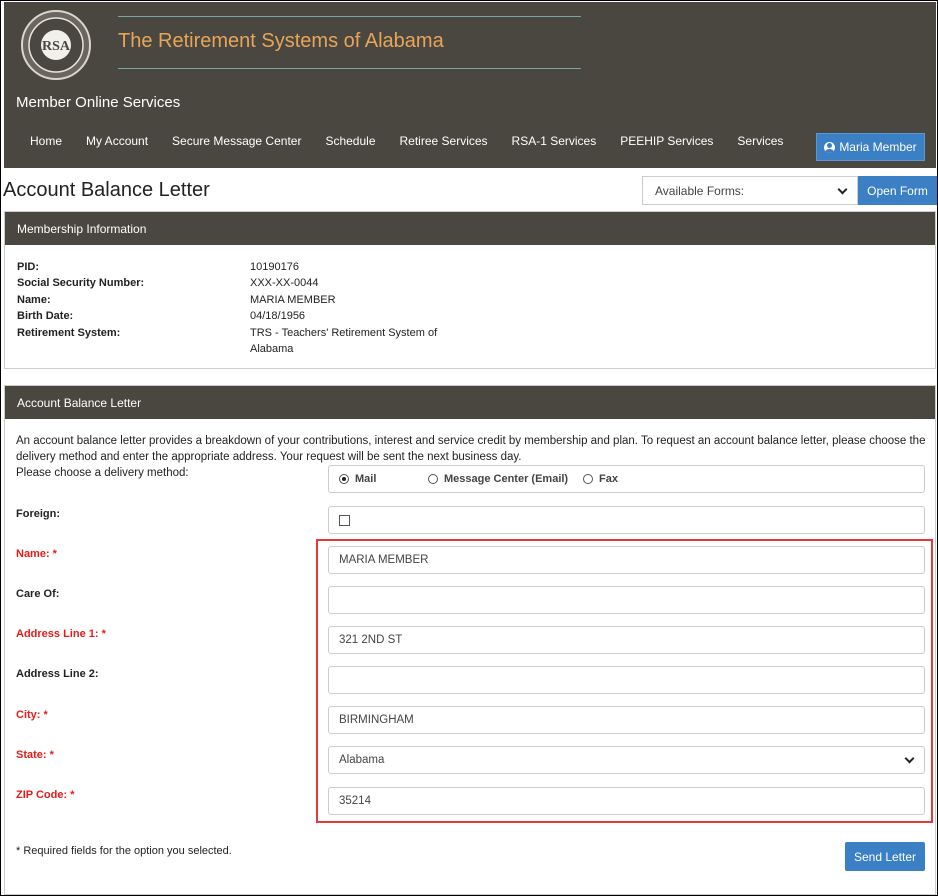 The height and width of the screenshot is (896, 938). I want to click on rsa-logo: RSA, so click(56, 45).